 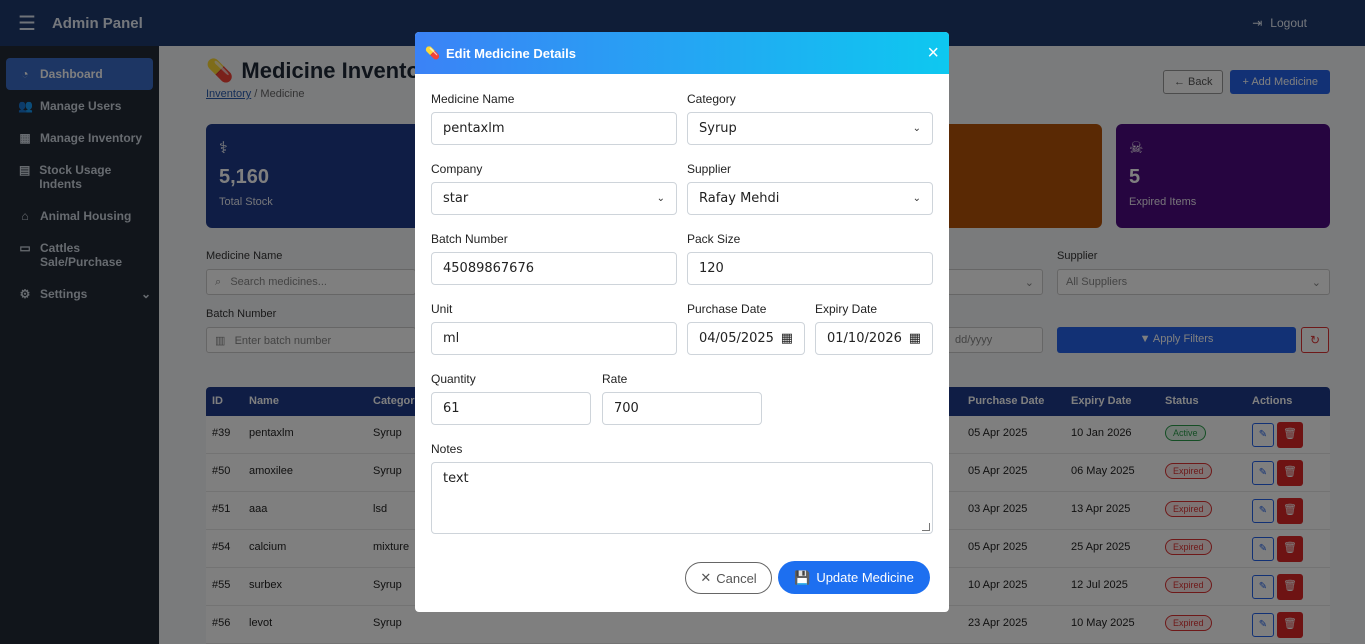 What do you see at coordinates (933, 53) in the screenshot?
I see `close-icon: ×` at bounding box center [933, 53].